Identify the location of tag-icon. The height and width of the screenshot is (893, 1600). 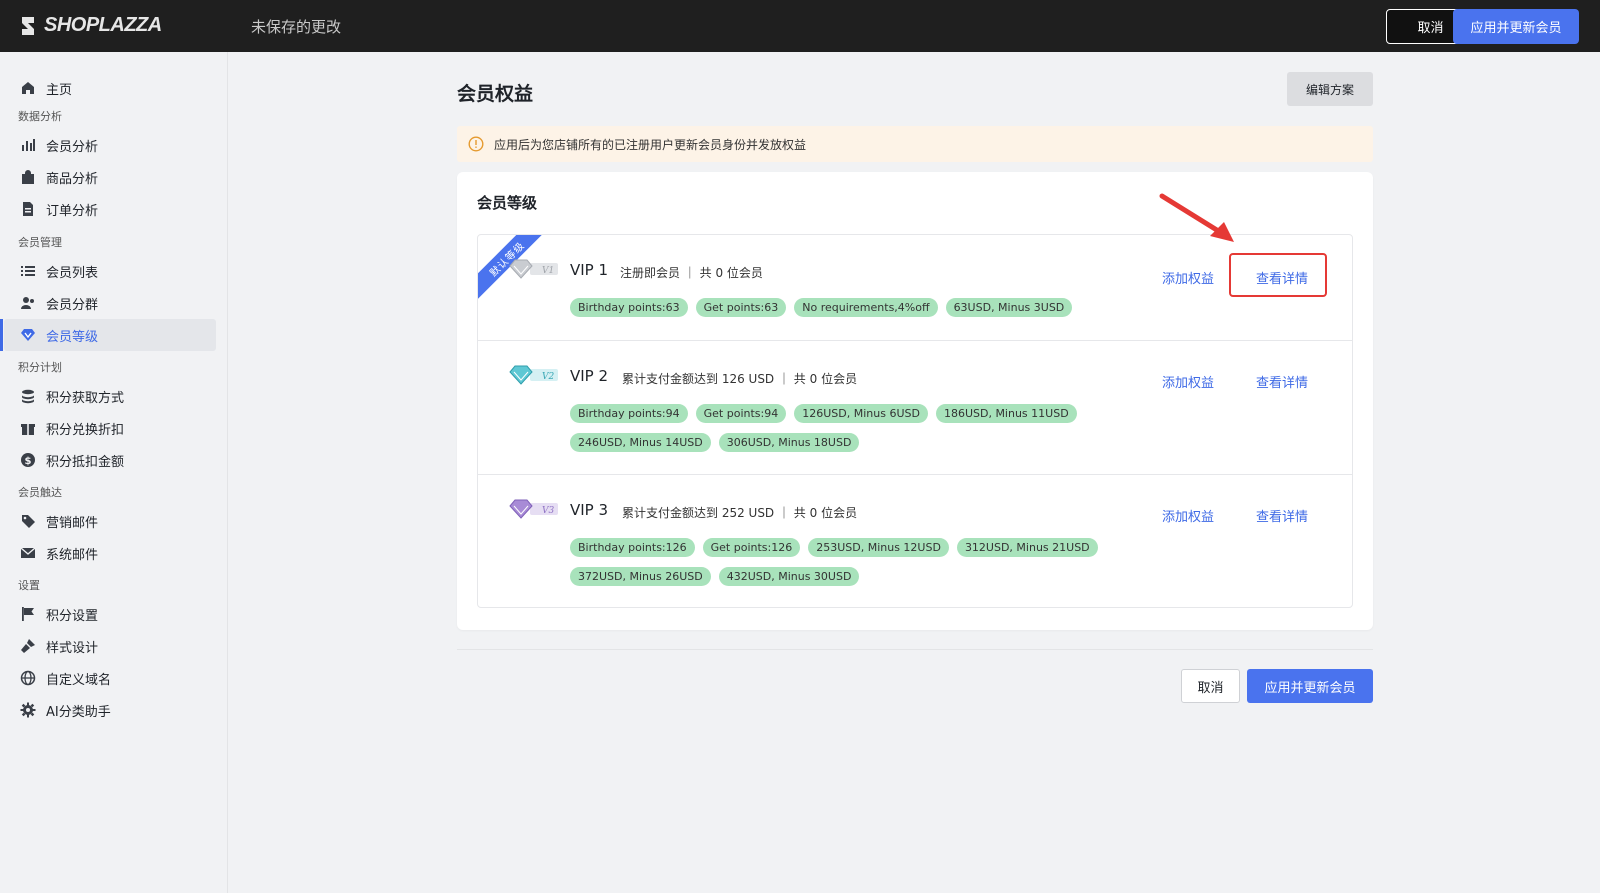
(28, 521).